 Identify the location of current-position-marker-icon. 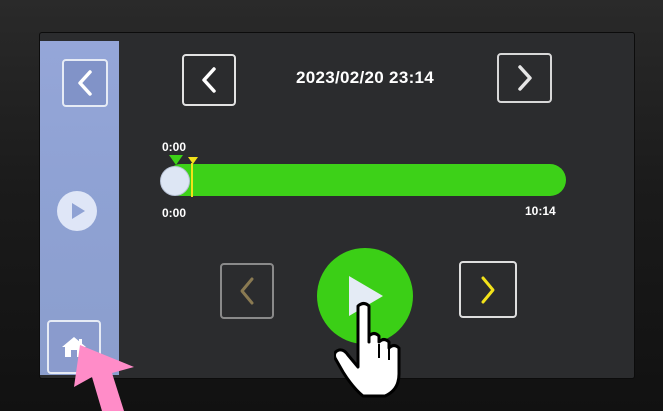
(193, 160).